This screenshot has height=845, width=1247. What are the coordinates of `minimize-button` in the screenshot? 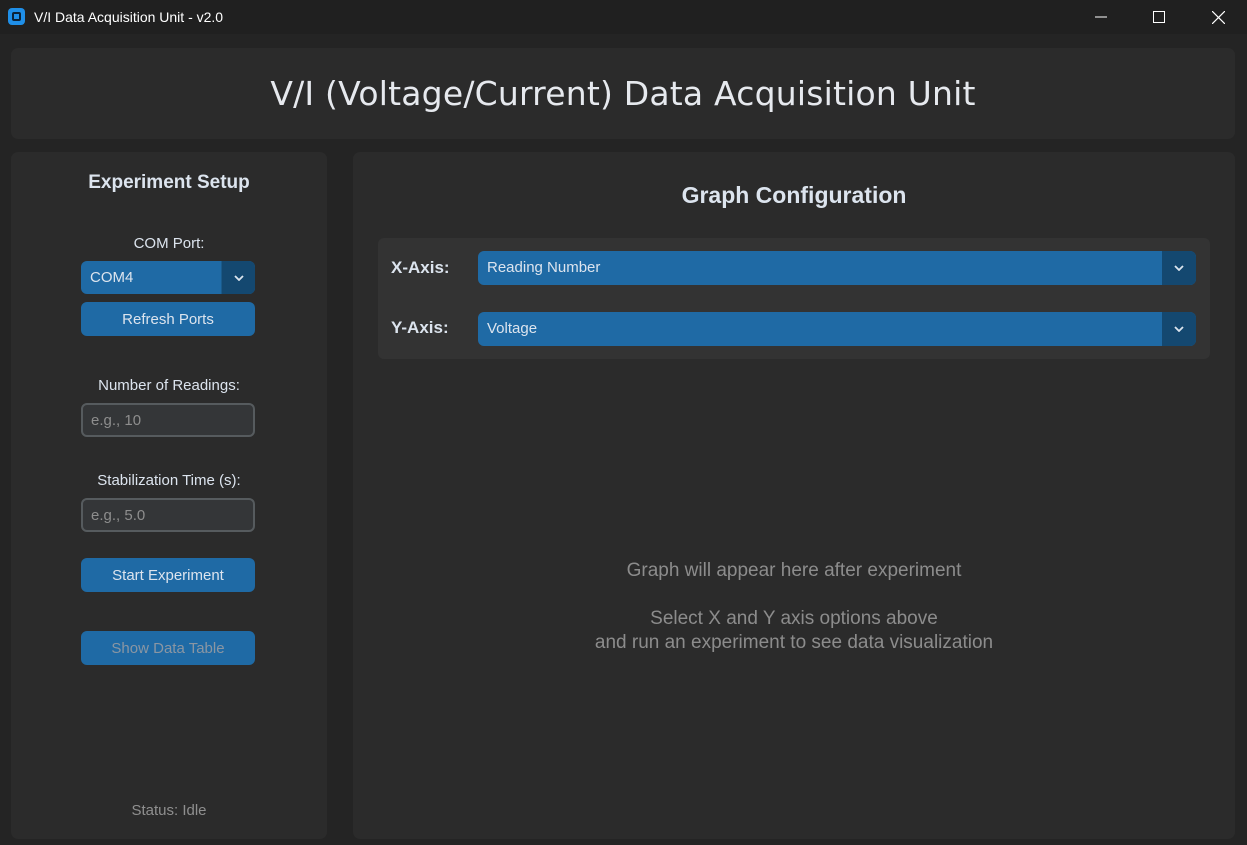 It's located at (1101, 17).